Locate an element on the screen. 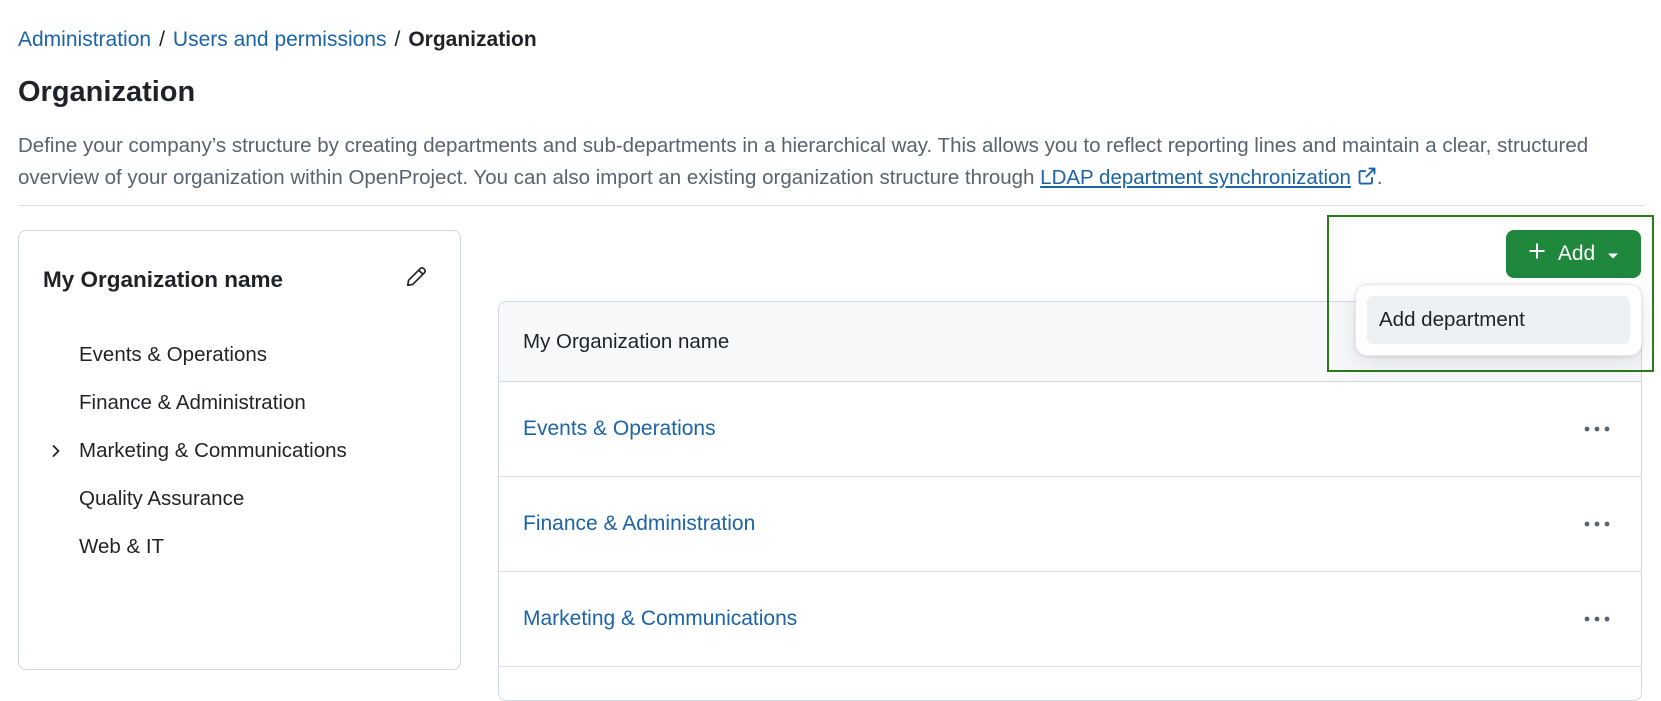 This screenshot has height=701, width=1661. tree-title: My Organization name is located at coordinates (163, 279).